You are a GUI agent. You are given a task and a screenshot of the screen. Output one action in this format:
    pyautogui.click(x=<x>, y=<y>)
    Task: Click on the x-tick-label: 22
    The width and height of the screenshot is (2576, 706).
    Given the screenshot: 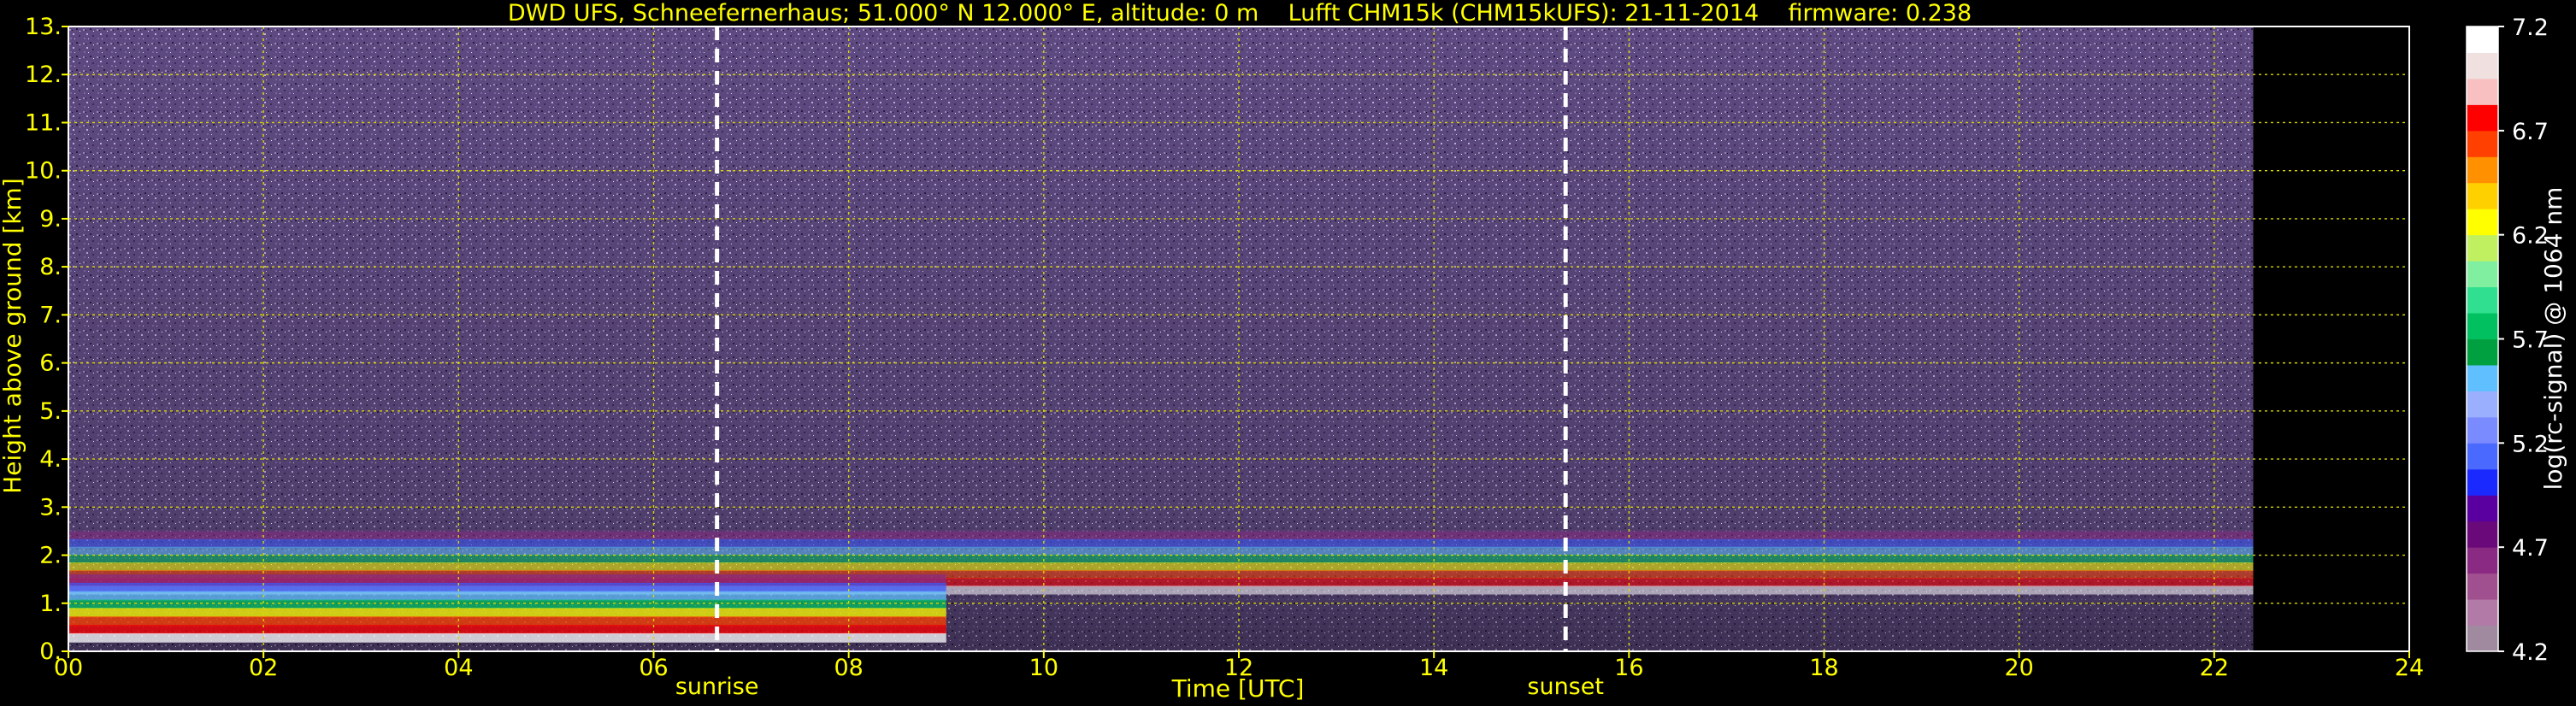 What is the action you would take?
    pyautogui.click(x=2214, y=668)
    